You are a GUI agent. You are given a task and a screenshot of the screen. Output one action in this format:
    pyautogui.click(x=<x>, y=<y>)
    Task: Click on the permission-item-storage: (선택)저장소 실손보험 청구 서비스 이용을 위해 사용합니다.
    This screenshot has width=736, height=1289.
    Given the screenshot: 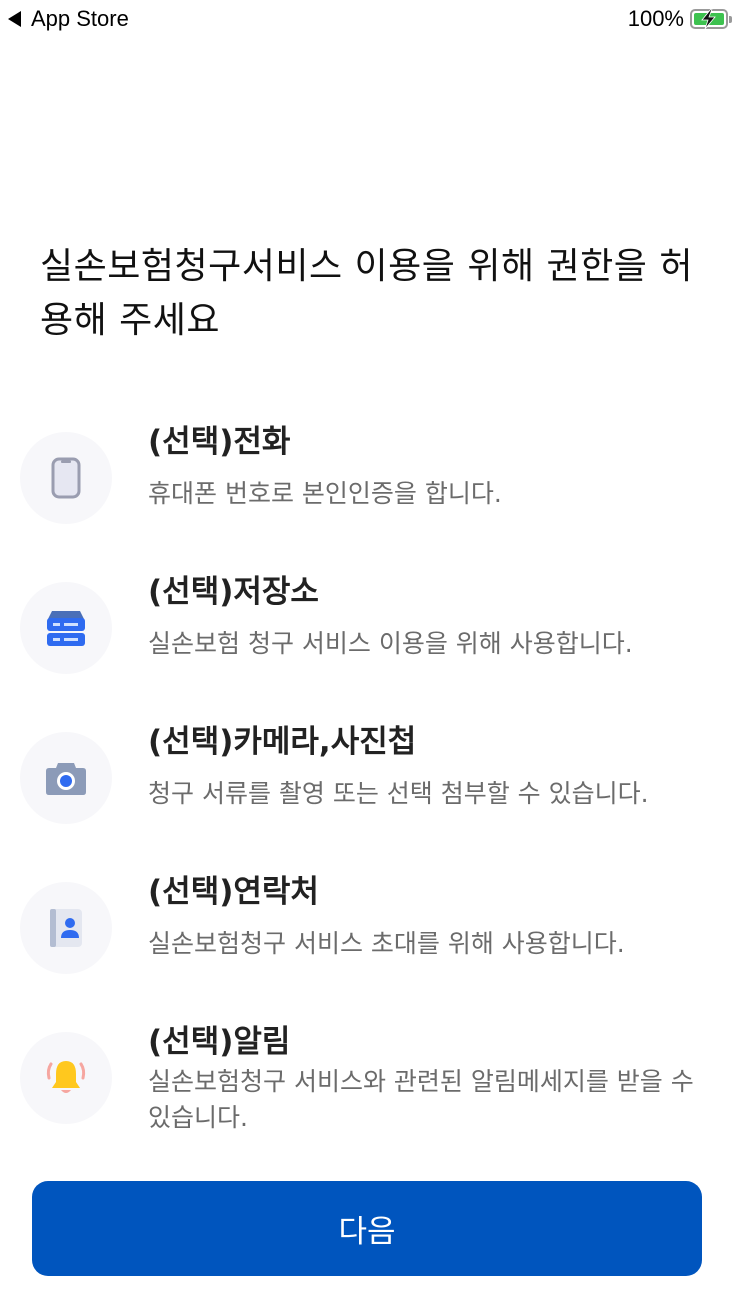 What is the action you would take?
    pyautogui.click(x=368, y=640)
    